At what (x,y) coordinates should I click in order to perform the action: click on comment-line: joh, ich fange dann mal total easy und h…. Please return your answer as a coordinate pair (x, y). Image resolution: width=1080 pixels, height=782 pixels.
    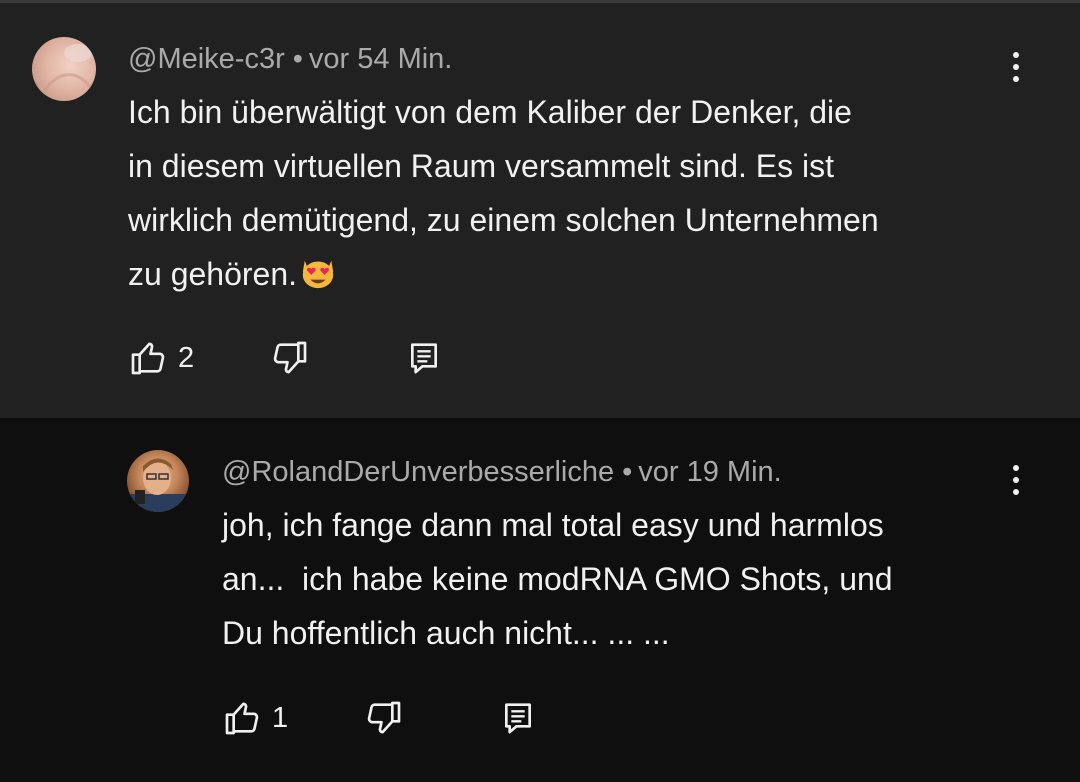
    Looking at the image, I should click on (553, 525).